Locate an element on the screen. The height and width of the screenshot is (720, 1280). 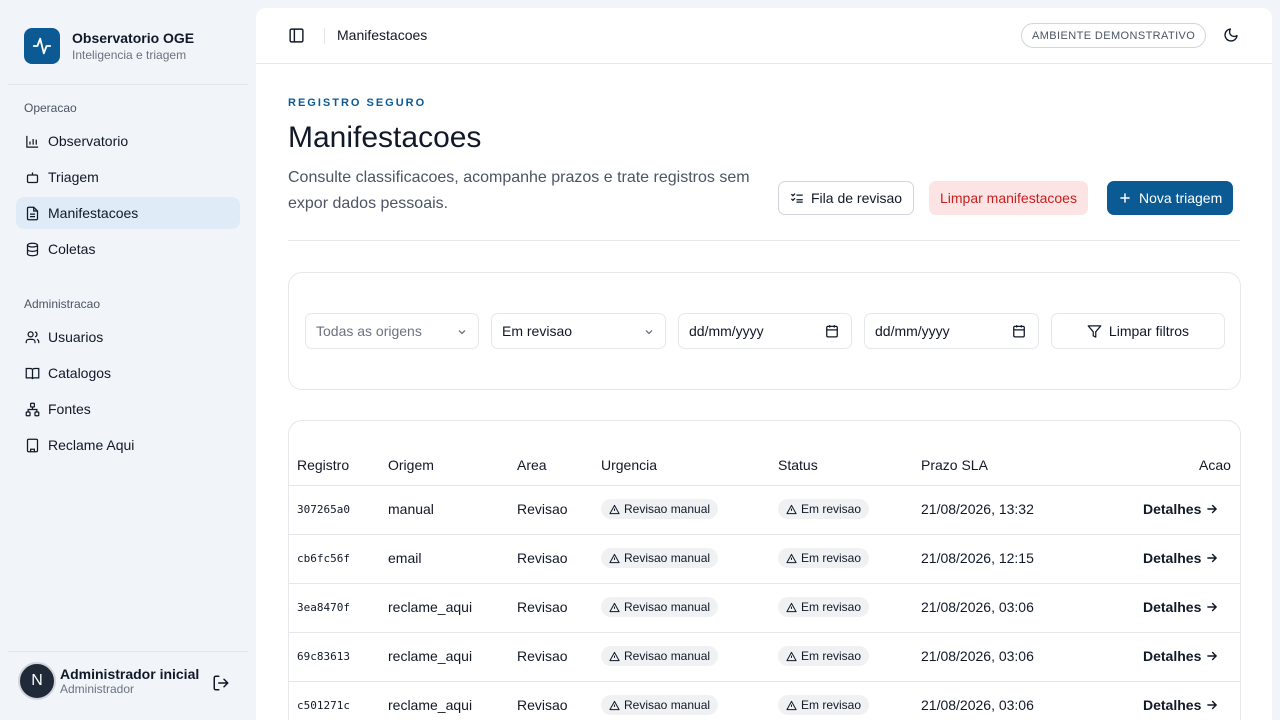
date-to-input: dd/mm/yyyy is located at coordinates (951, 331).